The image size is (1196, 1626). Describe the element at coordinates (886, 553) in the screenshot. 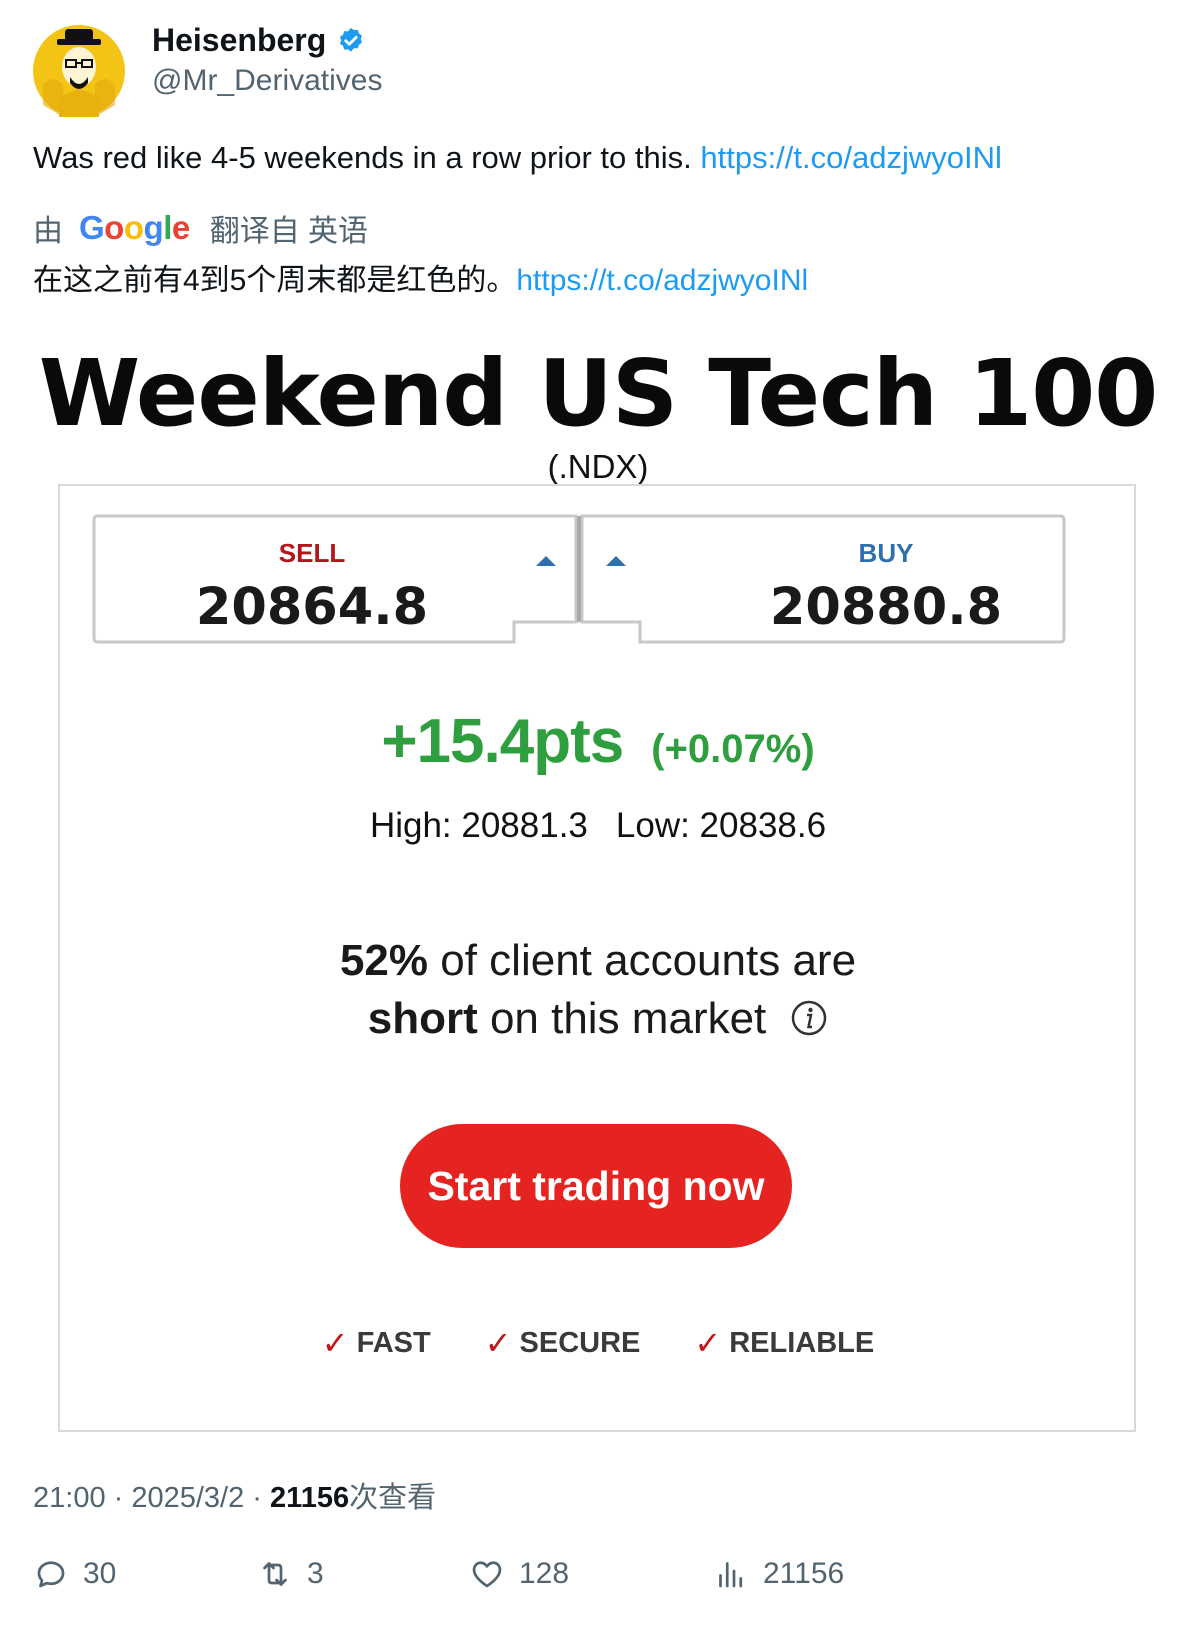

I see `buy-label: BUY` at that location.